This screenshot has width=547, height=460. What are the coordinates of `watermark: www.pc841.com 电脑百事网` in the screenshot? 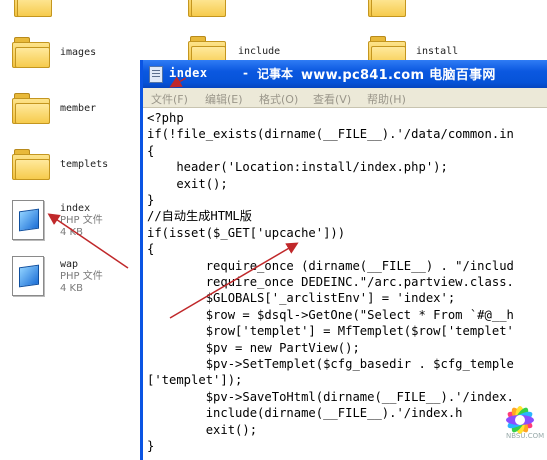 It's located at (398, 73).